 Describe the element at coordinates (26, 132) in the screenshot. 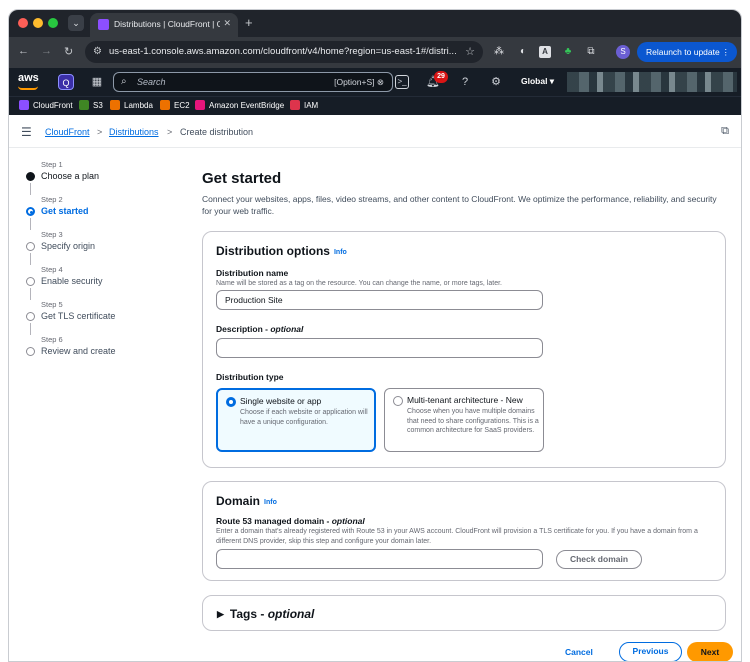

I see `menu-hamburger-icon: ☰` at that location.